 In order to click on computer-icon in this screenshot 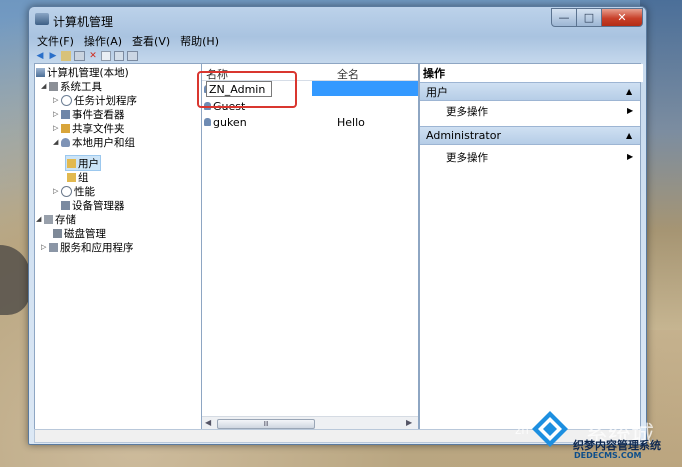, I will do `click(40, 72)`.